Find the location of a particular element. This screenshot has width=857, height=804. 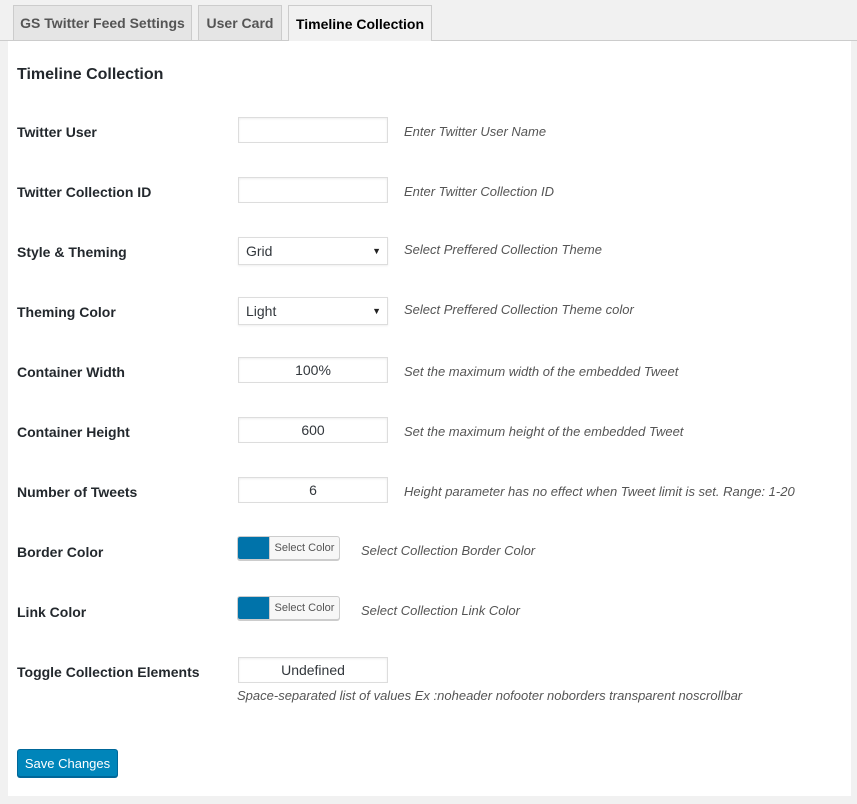

toggle-elements-label: Toggle Collection Elements is located at coordinates (108, 672).